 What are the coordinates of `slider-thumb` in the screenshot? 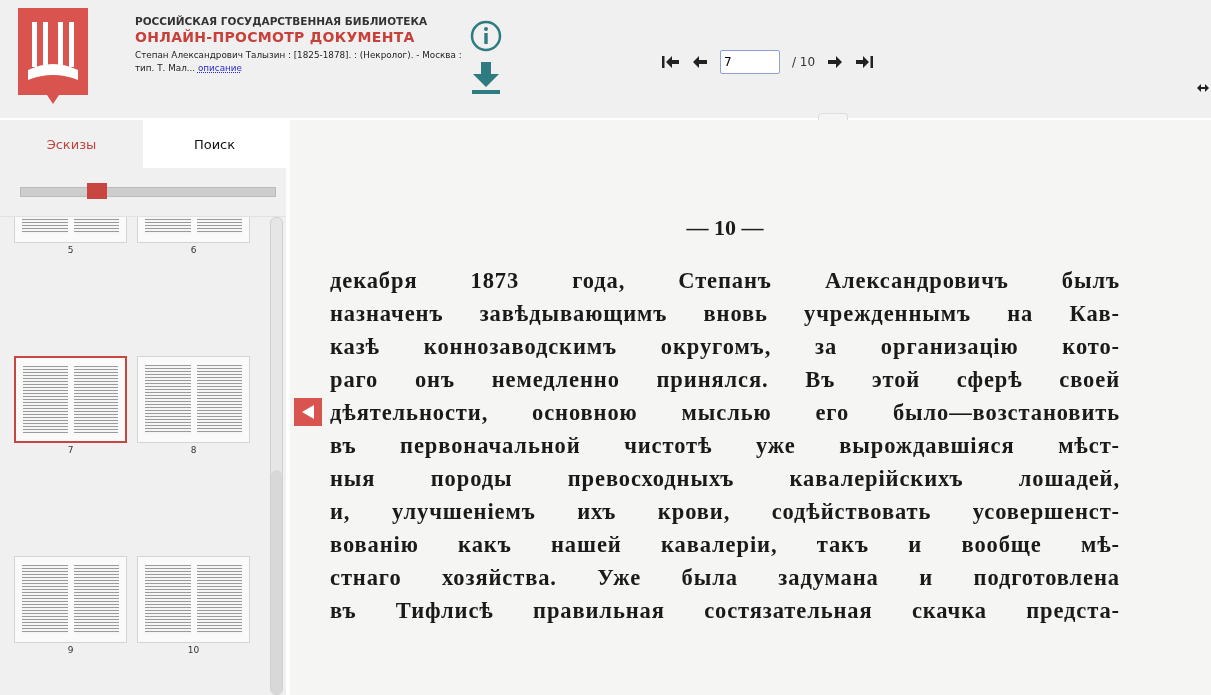 It's located at (97, 191).